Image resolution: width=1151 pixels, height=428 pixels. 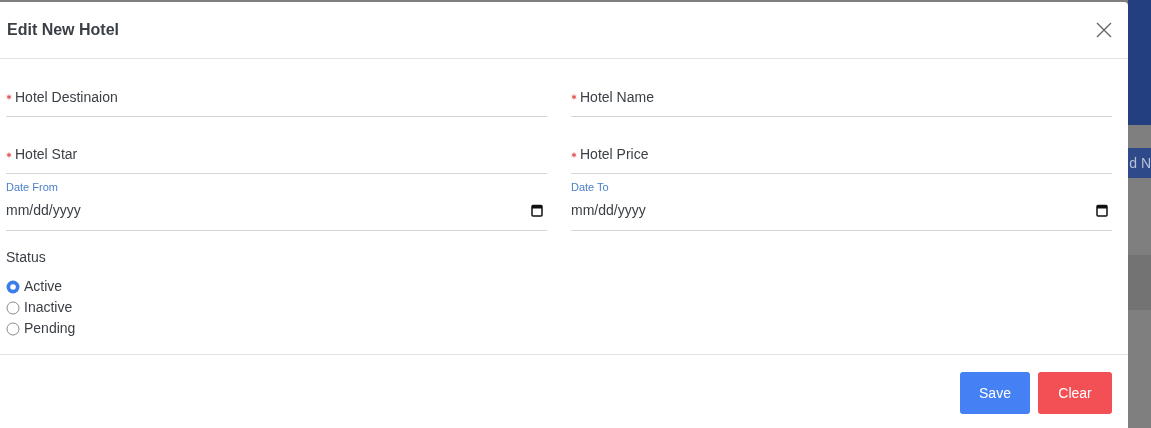 What do you see at coordinates (41, 328) in the screenshot?
I see `radio-option: Pending` at bounding box center [41, 328].